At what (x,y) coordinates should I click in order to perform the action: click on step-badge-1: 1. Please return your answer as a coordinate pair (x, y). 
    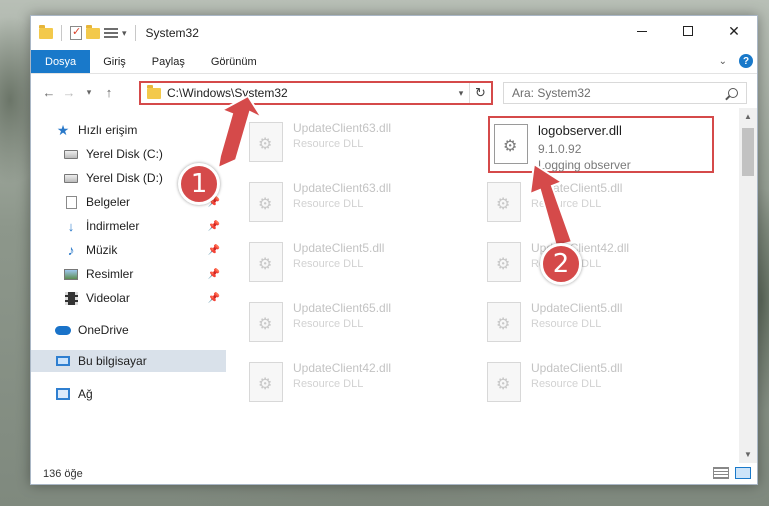
    Looking at the image, I should click on (199, 184).